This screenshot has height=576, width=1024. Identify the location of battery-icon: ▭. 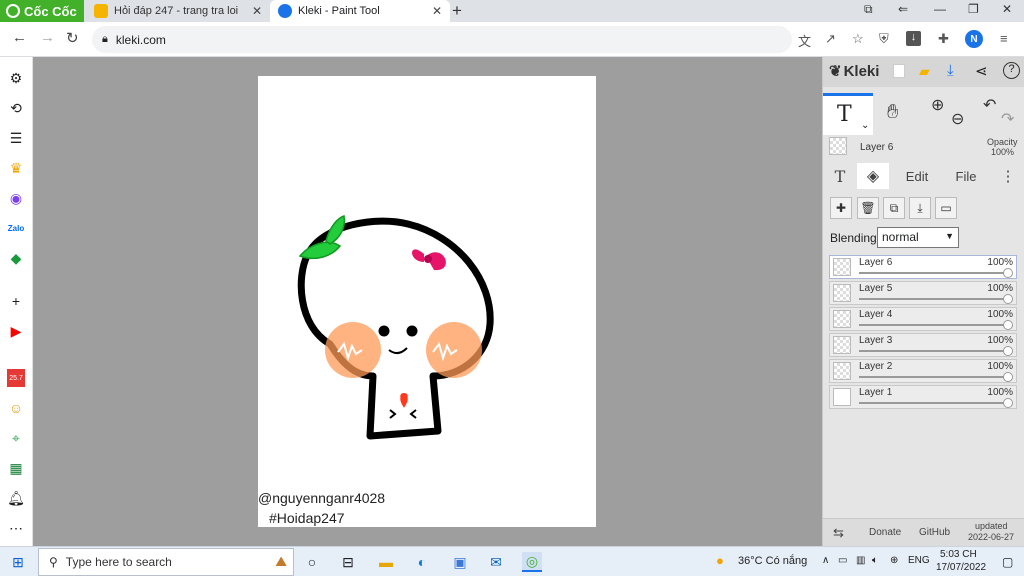
(842, 560).